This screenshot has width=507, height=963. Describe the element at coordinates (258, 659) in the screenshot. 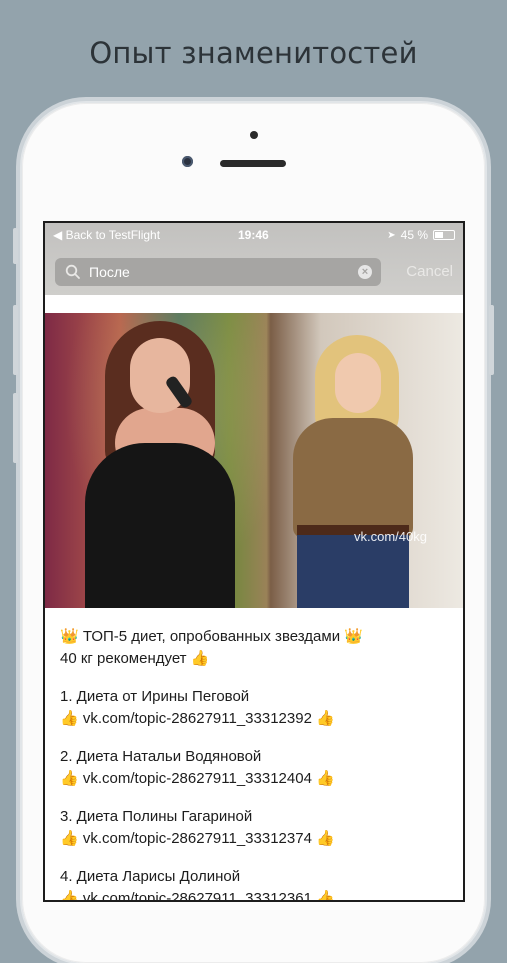

I see `post-subtitle: 40 кг рекомендует 👍` at that location.